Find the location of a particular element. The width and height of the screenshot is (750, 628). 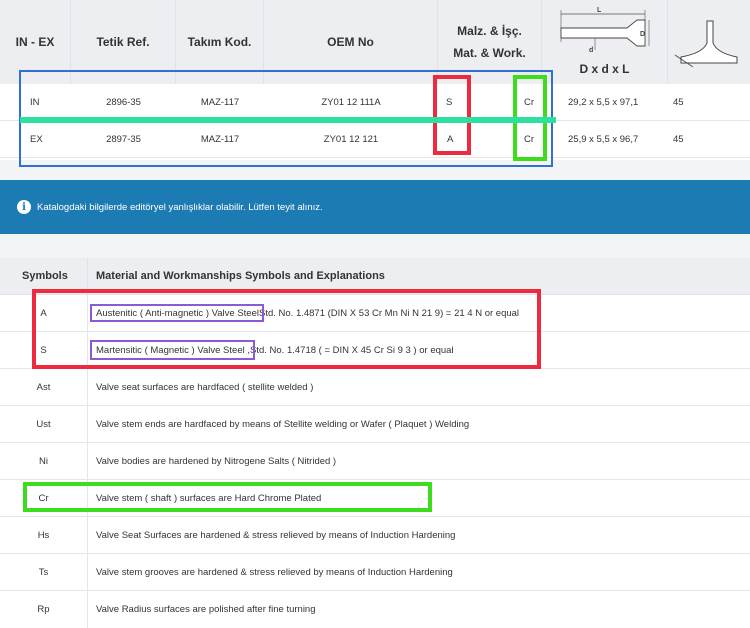

symbol-cell: Ts is located at coordinates (44, 572).